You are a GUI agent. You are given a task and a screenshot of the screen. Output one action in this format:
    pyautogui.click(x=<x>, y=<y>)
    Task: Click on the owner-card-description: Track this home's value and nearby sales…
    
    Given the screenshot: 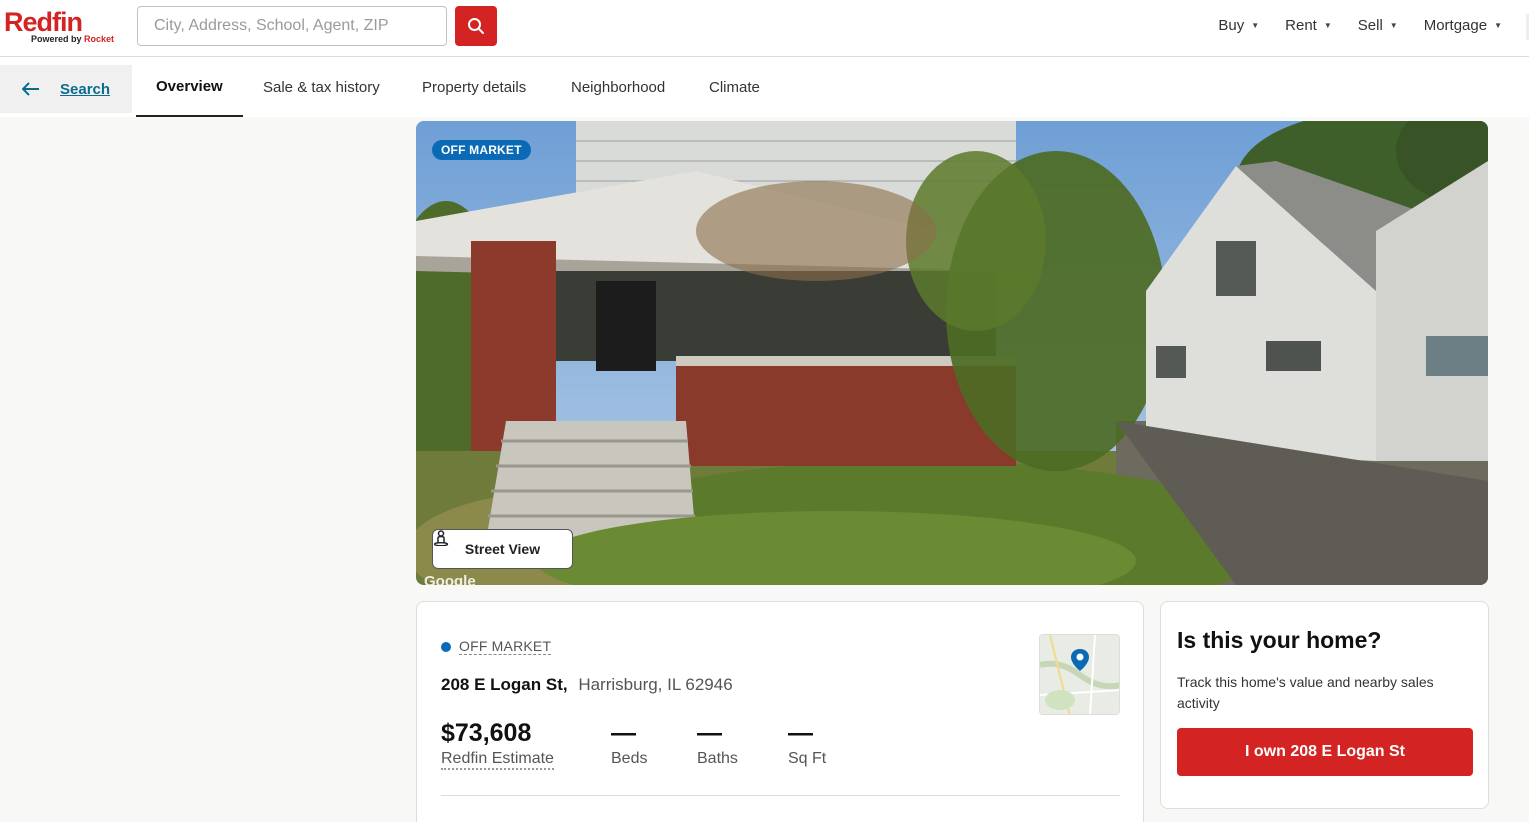 What is the action you would take?
    pyautogui.click(x=1305, y=692)
    